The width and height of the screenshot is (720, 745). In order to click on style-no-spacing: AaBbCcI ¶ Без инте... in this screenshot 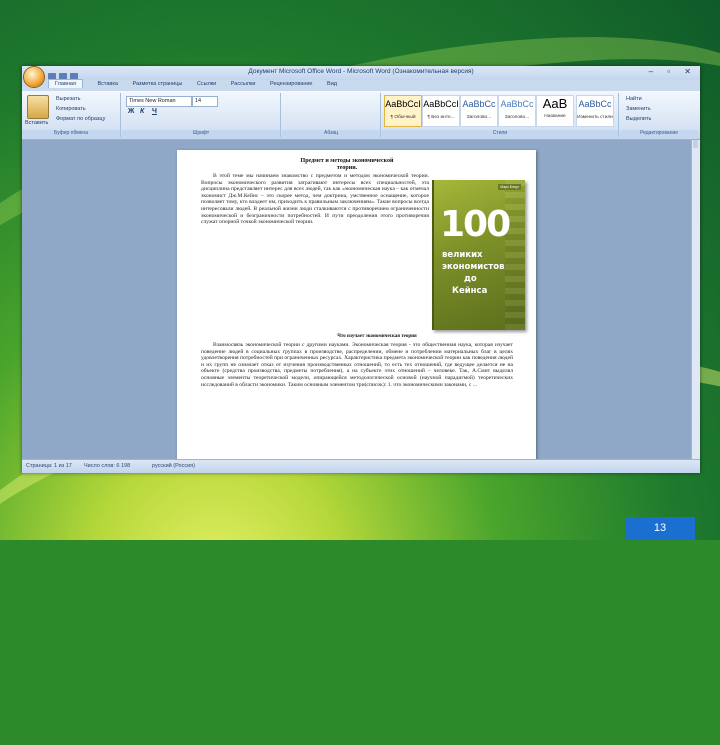, I will do `click(441, 111)`.